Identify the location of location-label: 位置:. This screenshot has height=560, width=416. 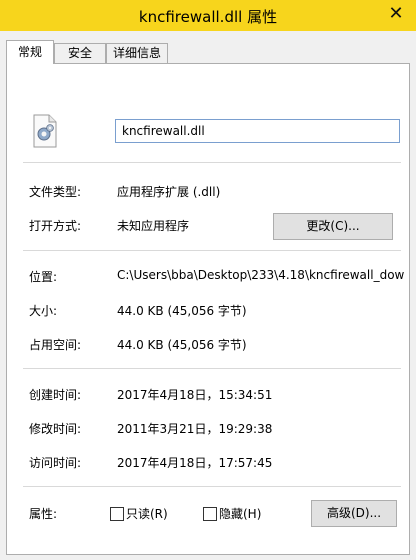
(43, 277).